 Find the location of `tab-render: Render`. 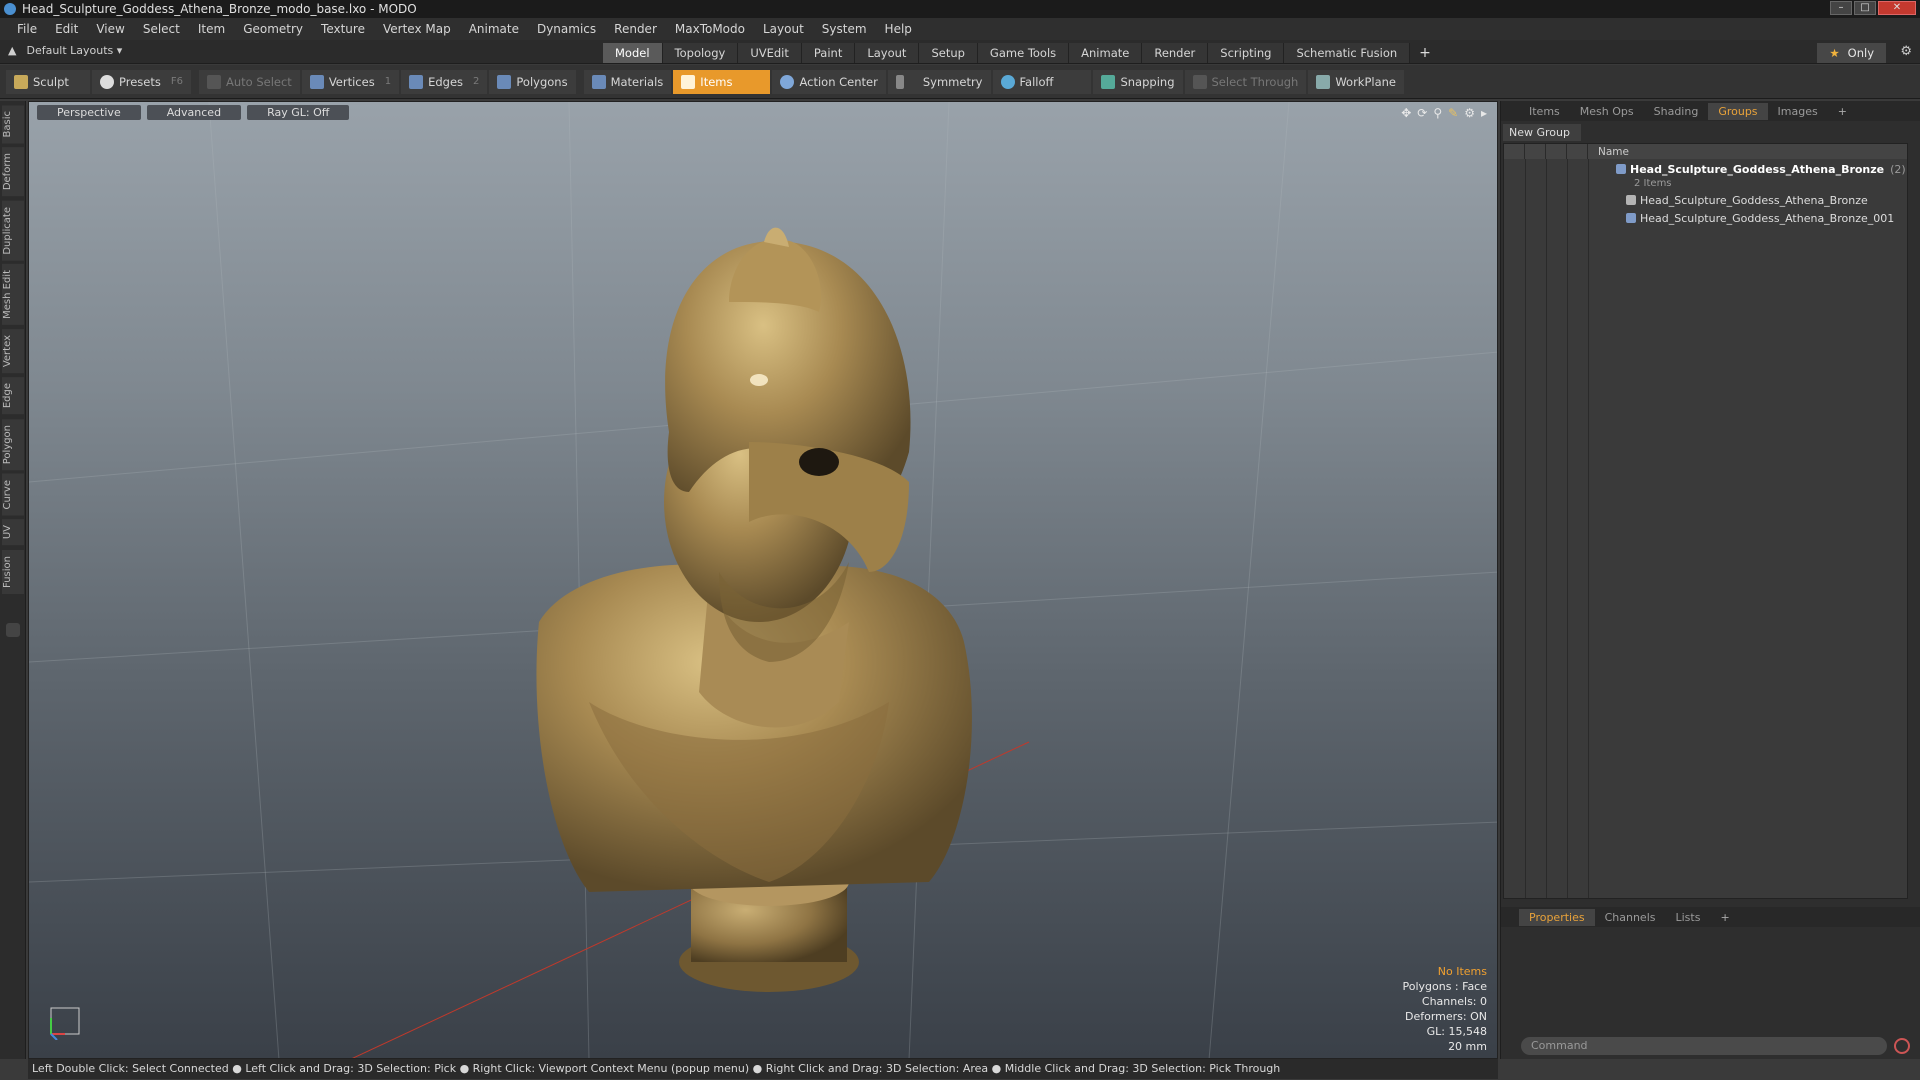

tab-render: Render is located at coordinates (1175, 53).